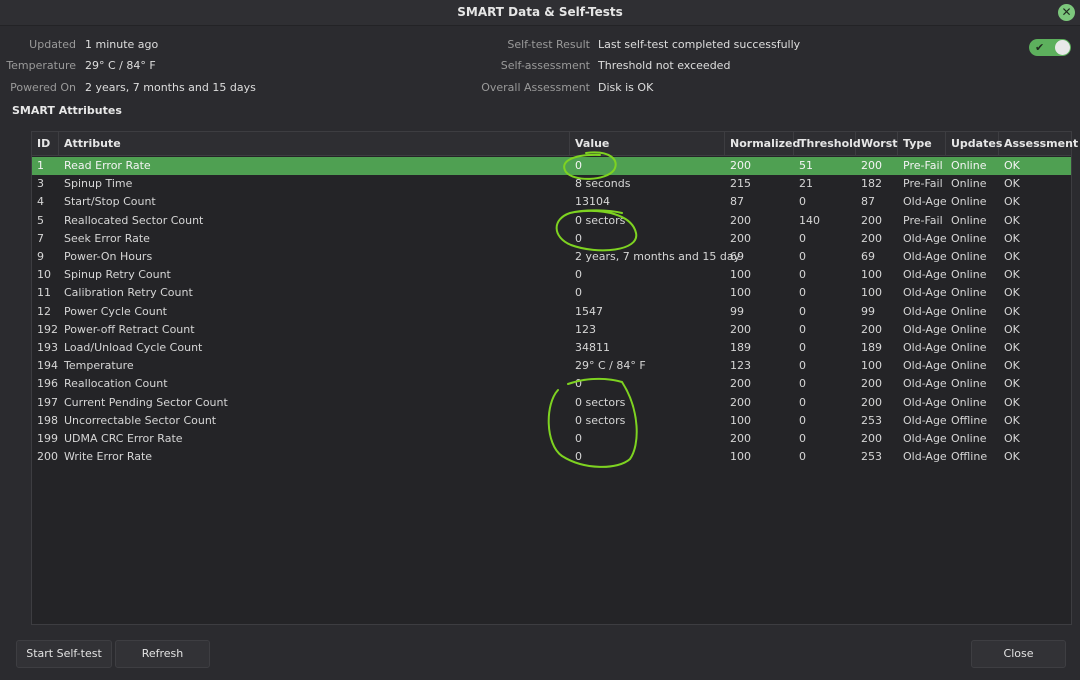 This screenshot has width=1080, height=680. Describe the element at coordinates (603, 184) in the screenshot. I see `cell-value: 8 seconds` at that location.